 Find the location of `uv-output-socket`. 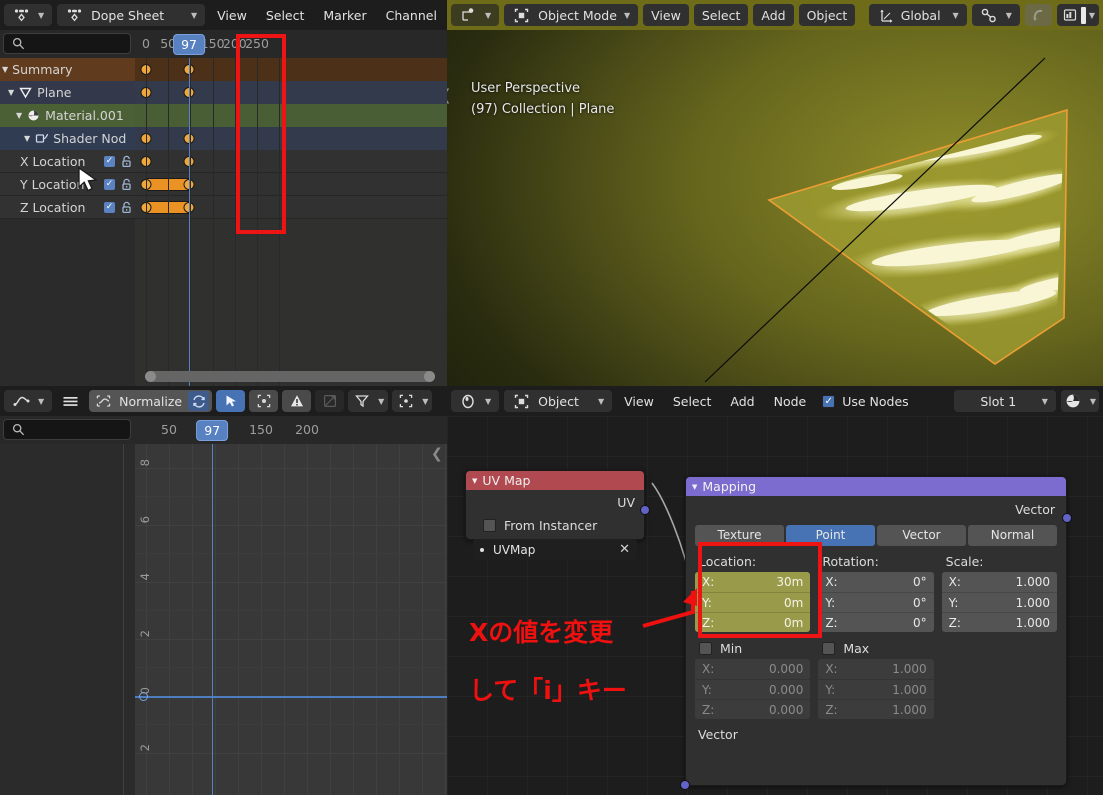

uv-output-socket is located at coordinates (645, 510).